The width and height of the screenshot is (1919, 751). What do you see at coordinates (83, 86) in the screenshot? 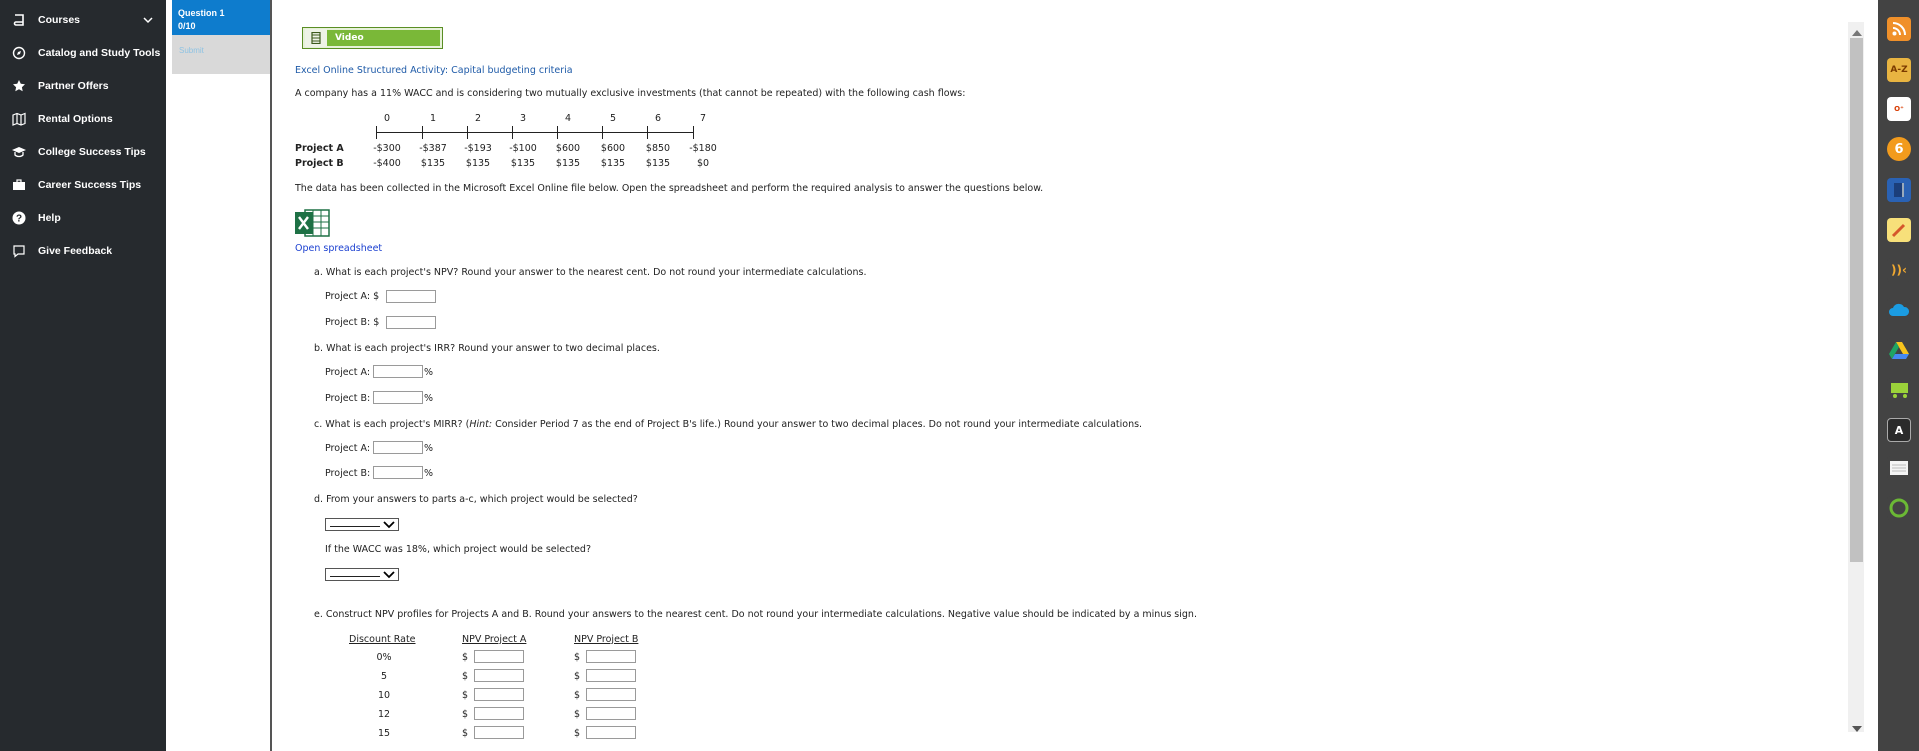
I see `nav-item-partner-offers: Partner Offers` at bounding box center [83, 86].